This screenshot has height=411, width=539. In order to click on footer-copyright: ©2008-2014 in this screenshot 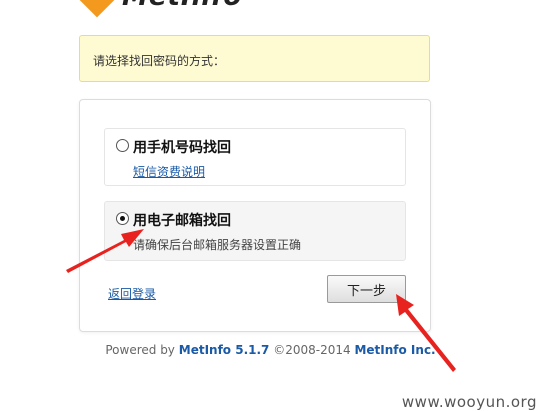, I will do `click(312, 350)`.